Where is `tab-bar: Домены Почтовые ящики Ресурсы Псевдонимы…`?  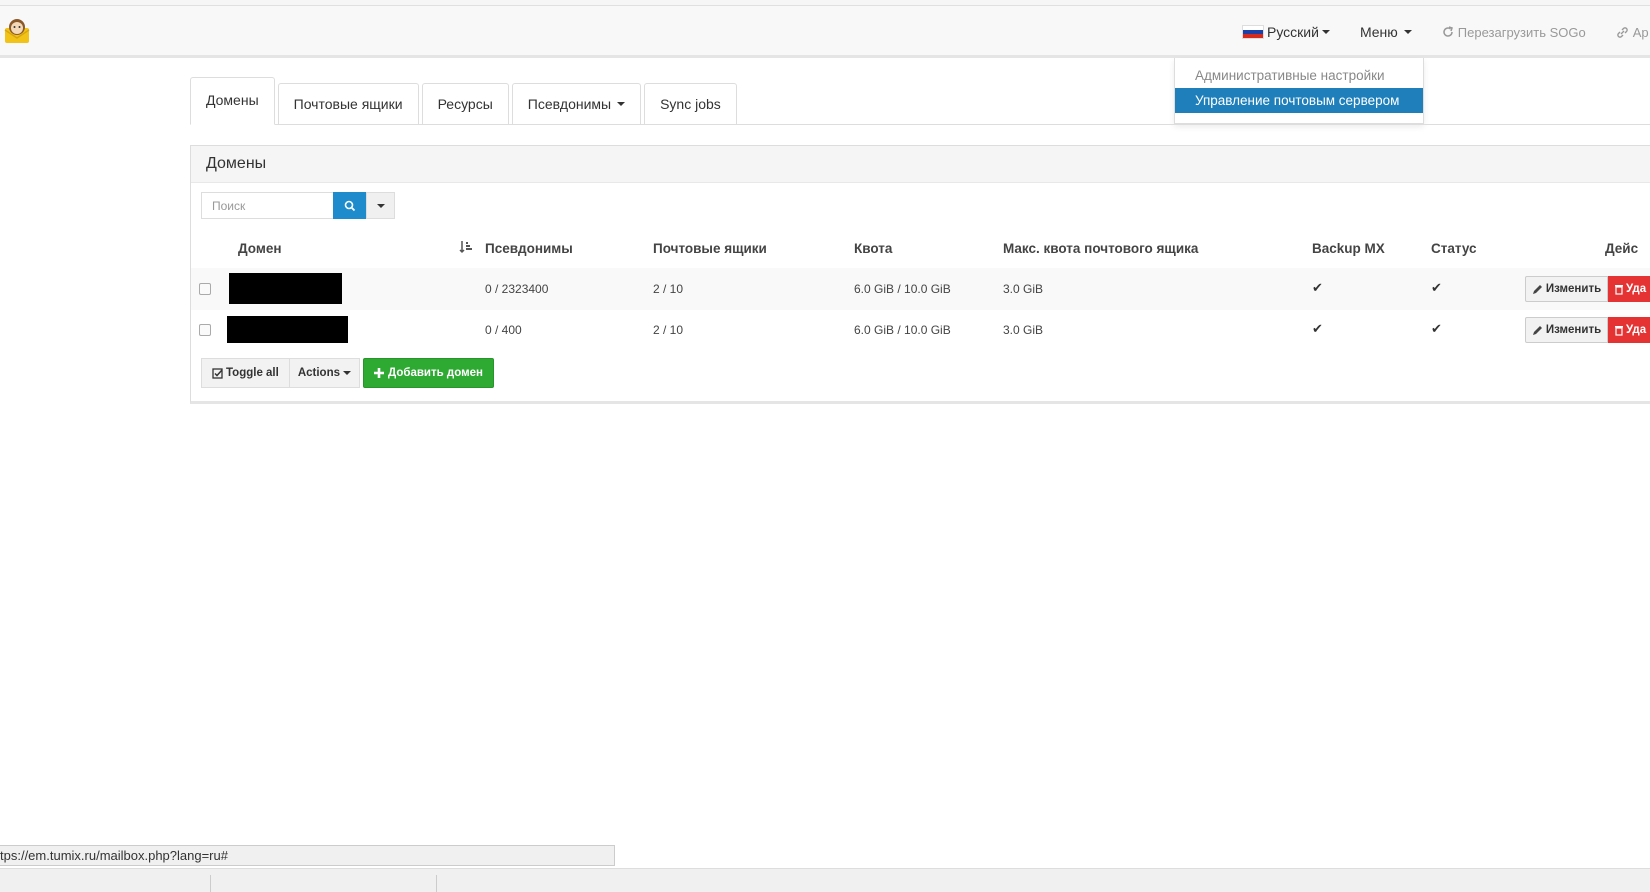
tab-bar: Домены Почтовые ящики Ресурсы Псевдонимы… is located at coordinates (920, 100).